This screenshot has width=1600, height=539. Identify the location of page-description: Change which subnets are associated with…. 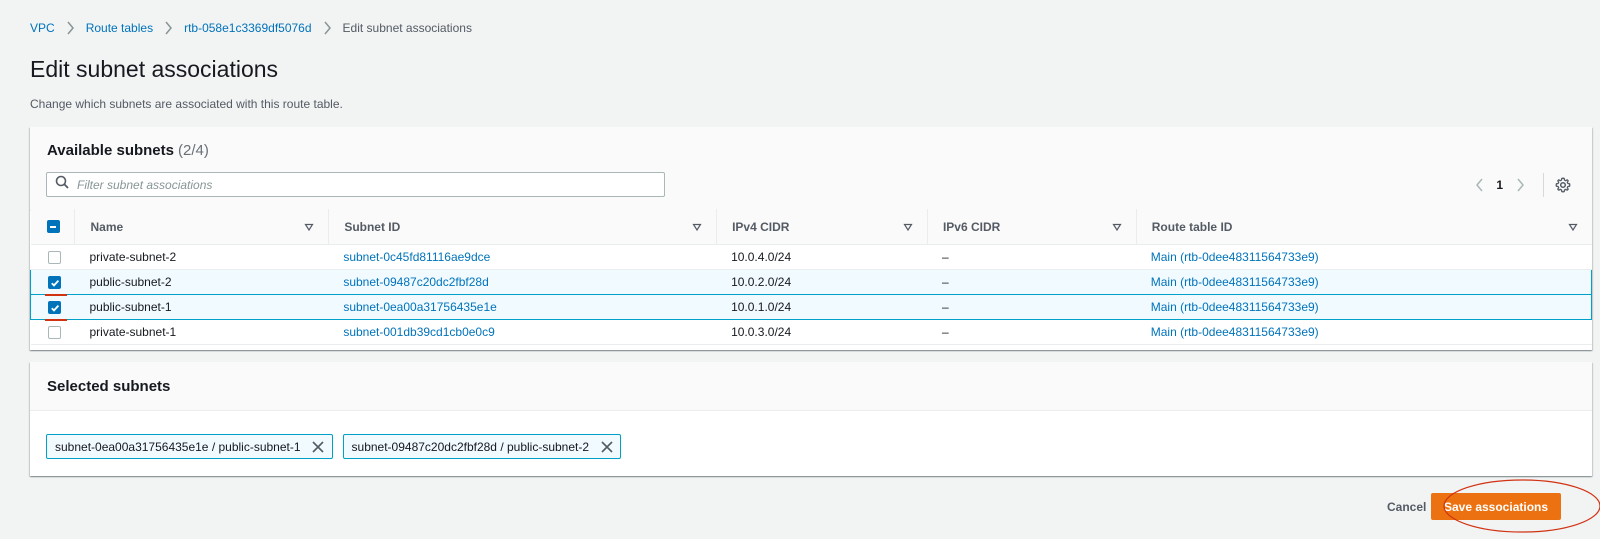
(186, 104).